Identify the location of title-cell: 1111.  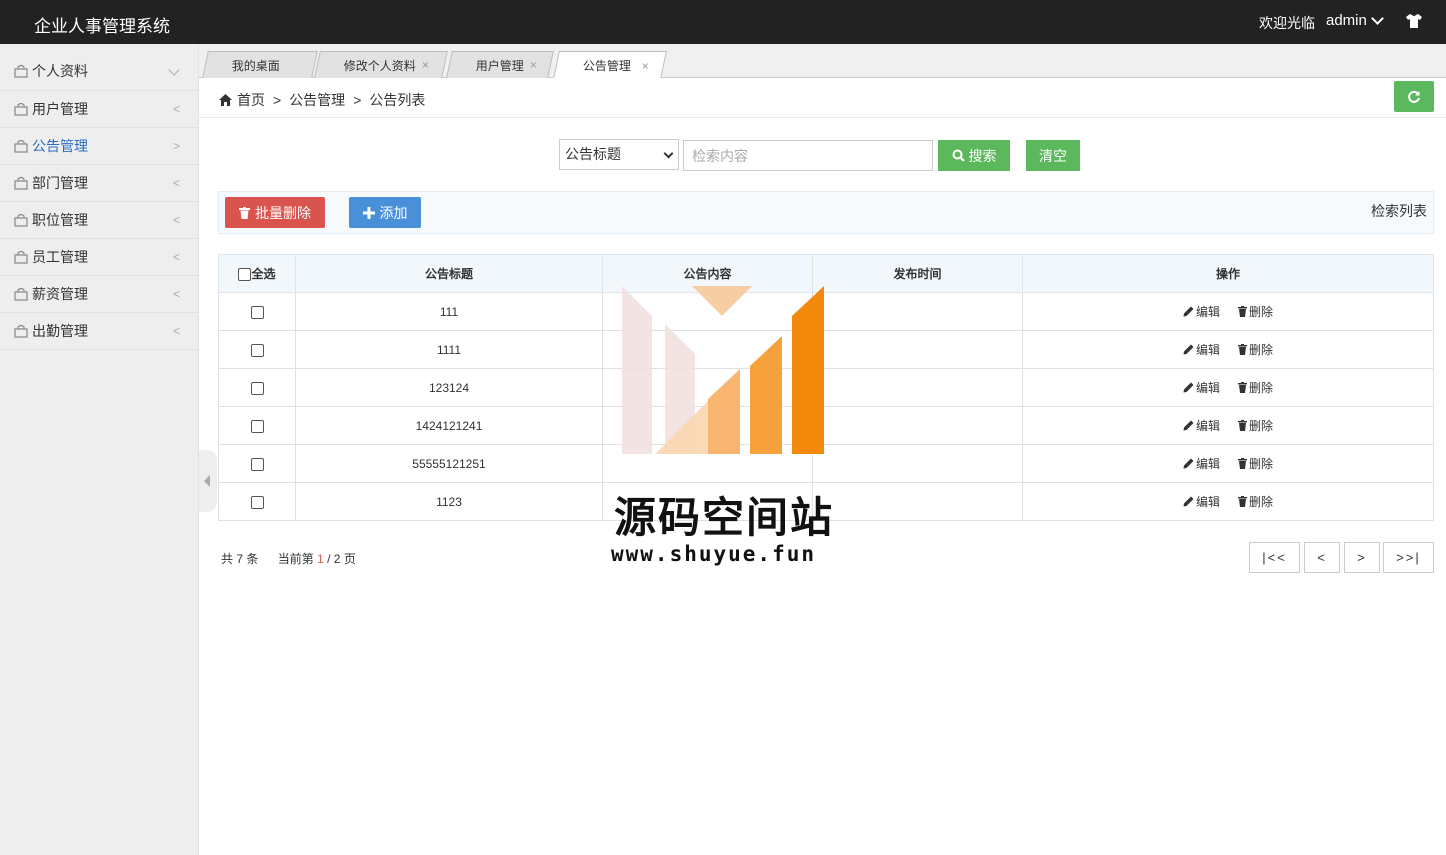
(449, 349).